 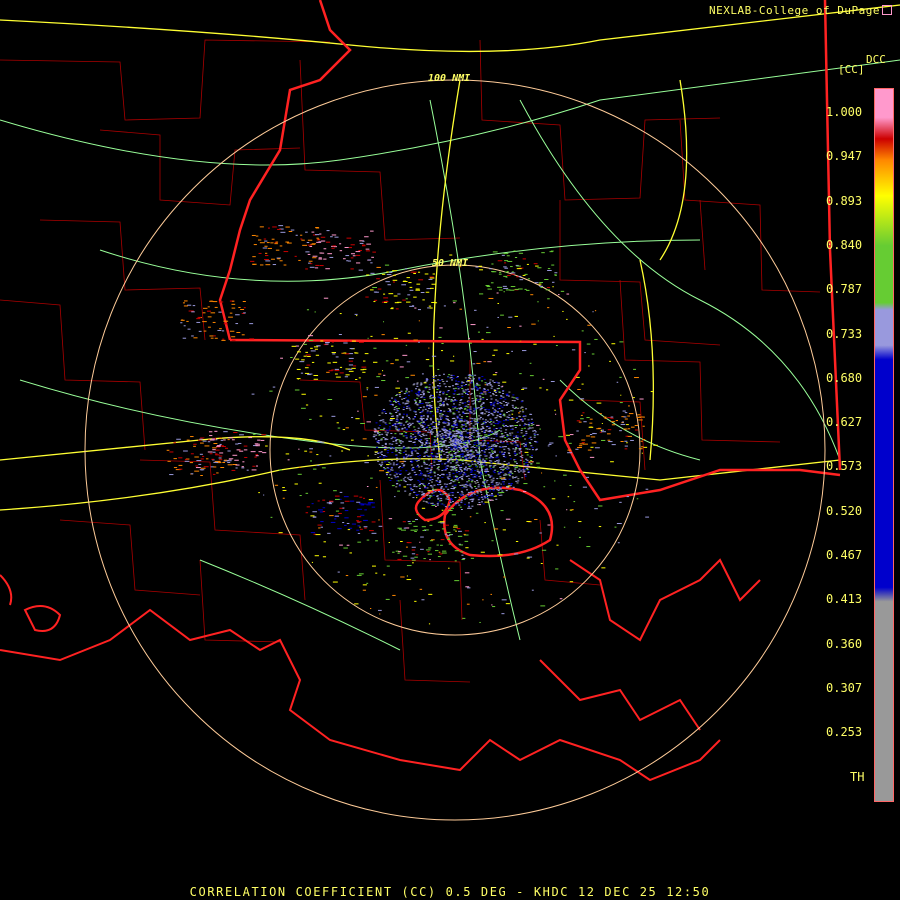 I want to click on legend-colorbar, so click(x=884, y=445).